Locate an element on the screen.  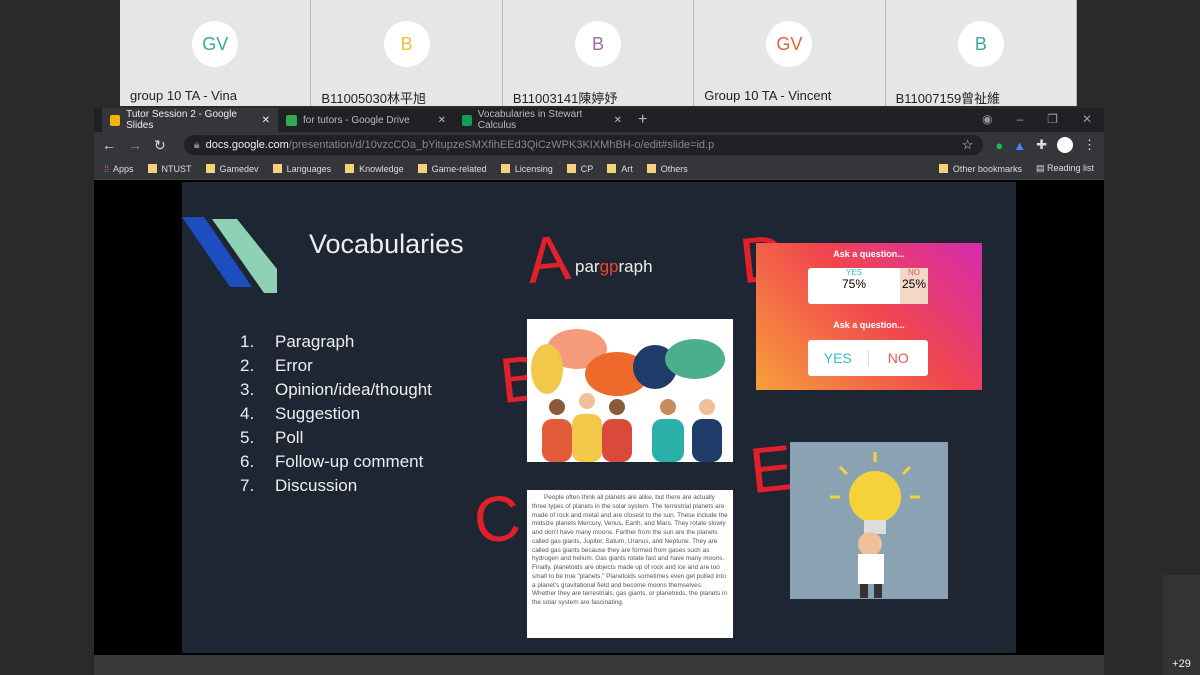
extension-check-icon: ● is located at coordinates (999, 145).